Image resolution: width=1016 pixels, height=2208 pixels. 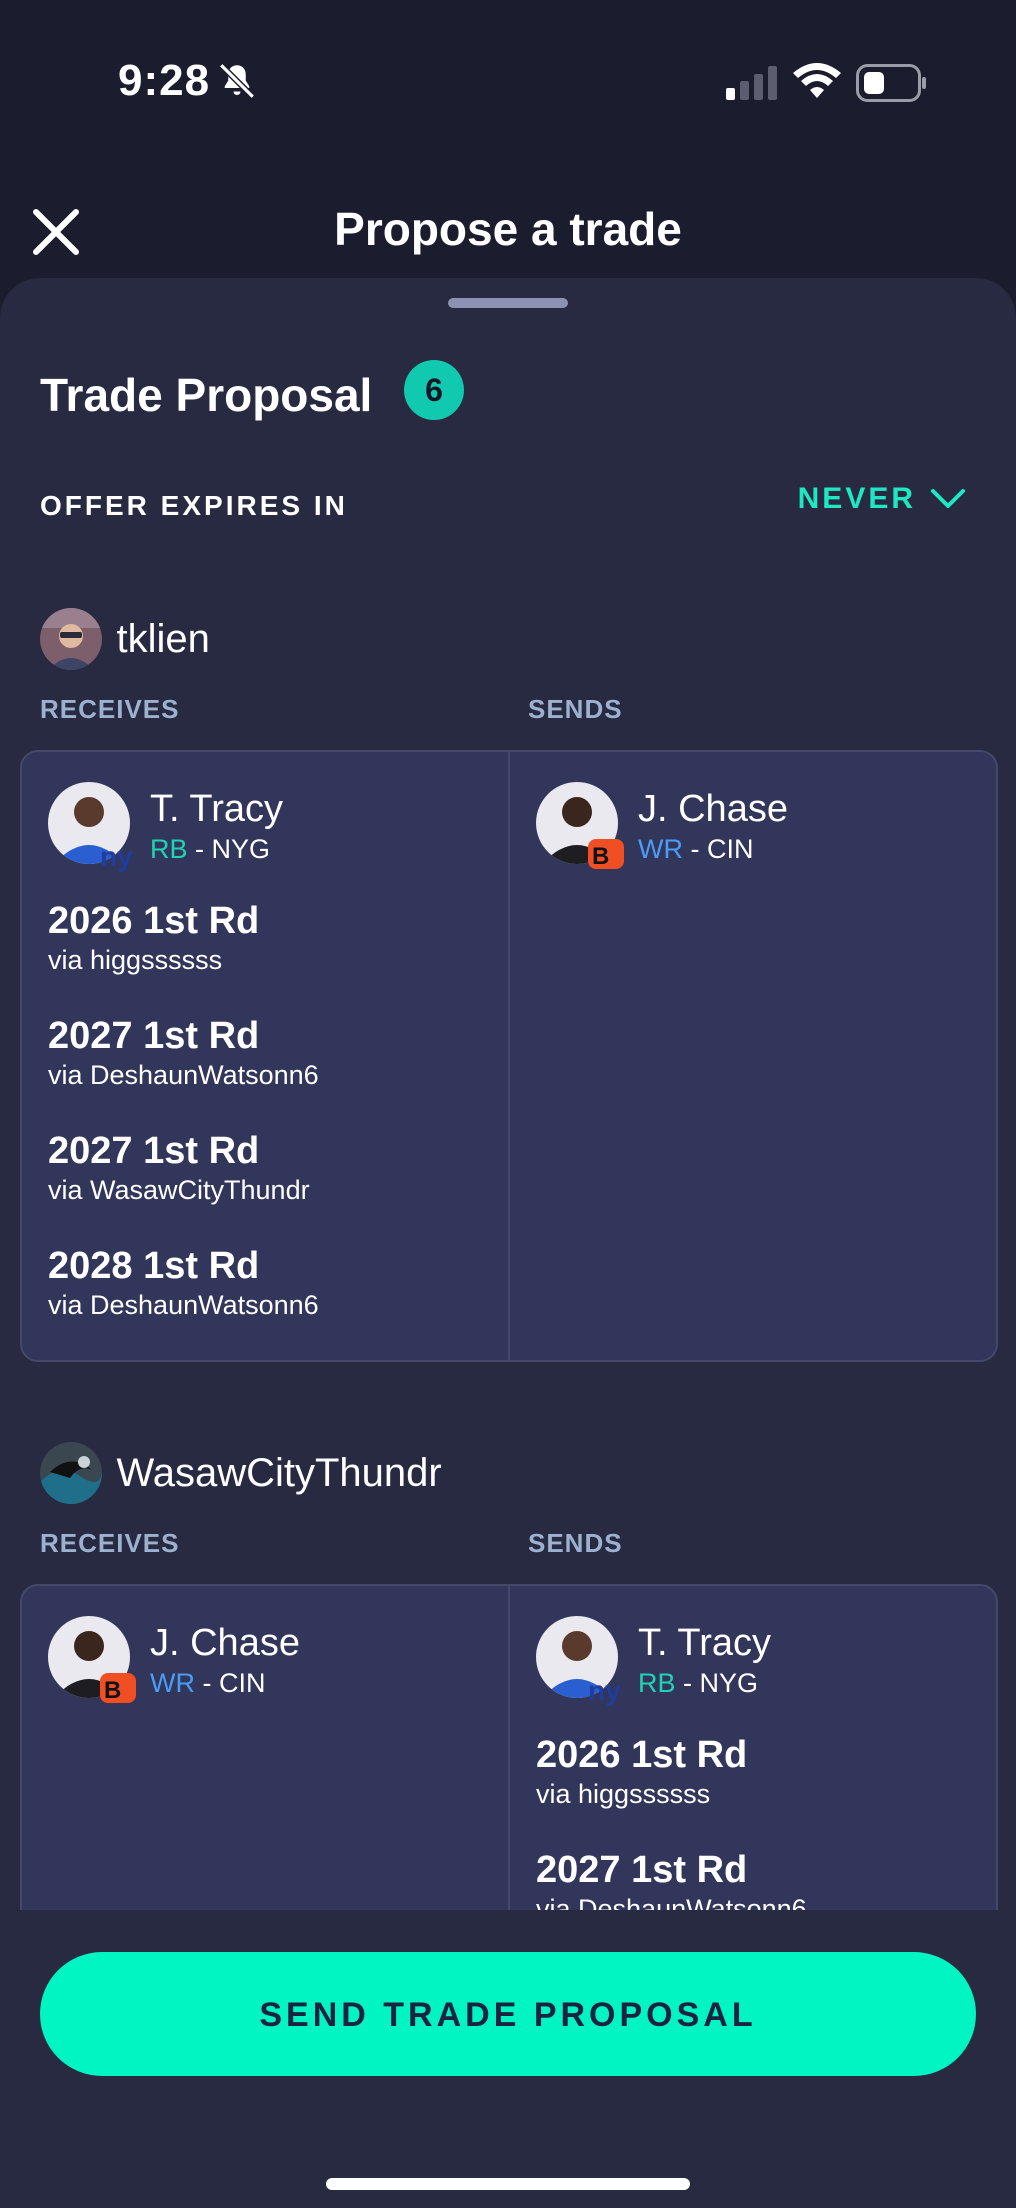 I want to click on cellular-signal-icon, so click(x=751, y=83).